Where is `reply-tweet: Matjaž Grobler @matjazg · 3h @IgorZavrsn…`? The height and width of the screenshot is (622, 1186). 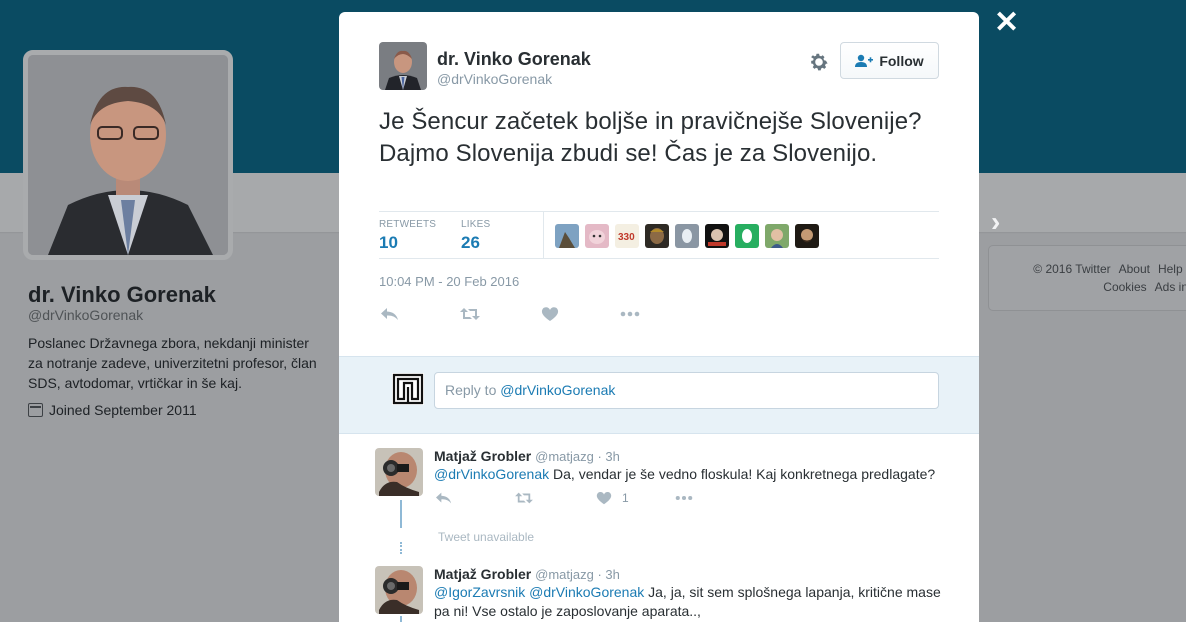
reply-tweet: Matjaž Grobler @matjazg · 3h @IgorZavrsn… is located at coordinates (665, 594).